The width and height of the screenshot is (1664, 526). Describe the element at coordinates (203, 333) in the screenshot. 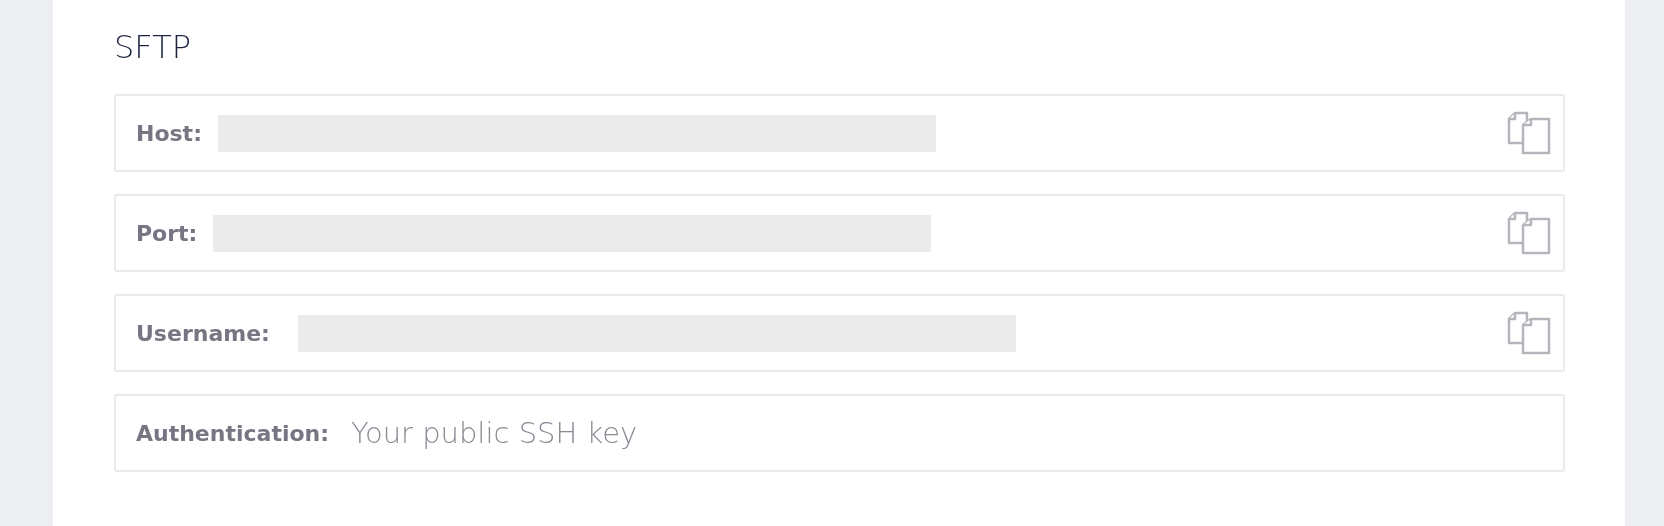

I see `field-label: Username:` at that location.